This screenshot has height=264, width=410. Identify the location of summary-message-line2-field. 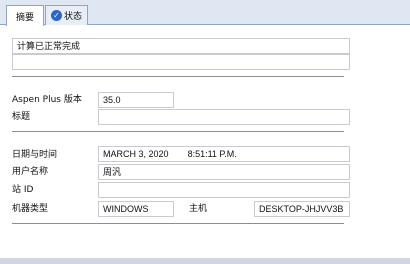
(181, 62).